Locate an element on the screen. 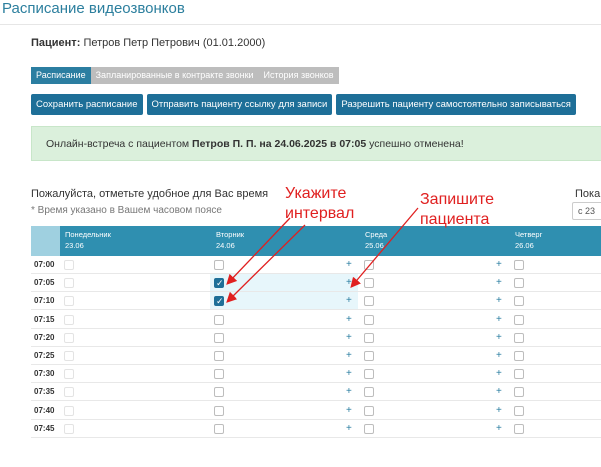 Image resolution: width=601 pixels, height=467 pixels. annotation-record: Запишите пациента is located at coordinates (457, 209).